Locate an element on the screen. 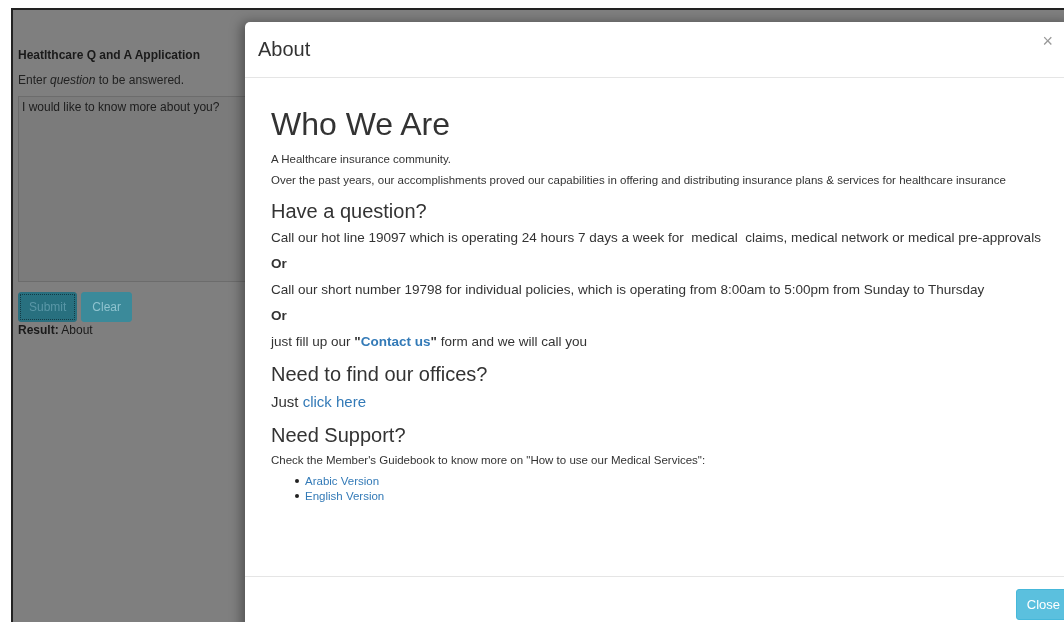  section-heading: Need to find our offices? is located at coordinates (380, 374).